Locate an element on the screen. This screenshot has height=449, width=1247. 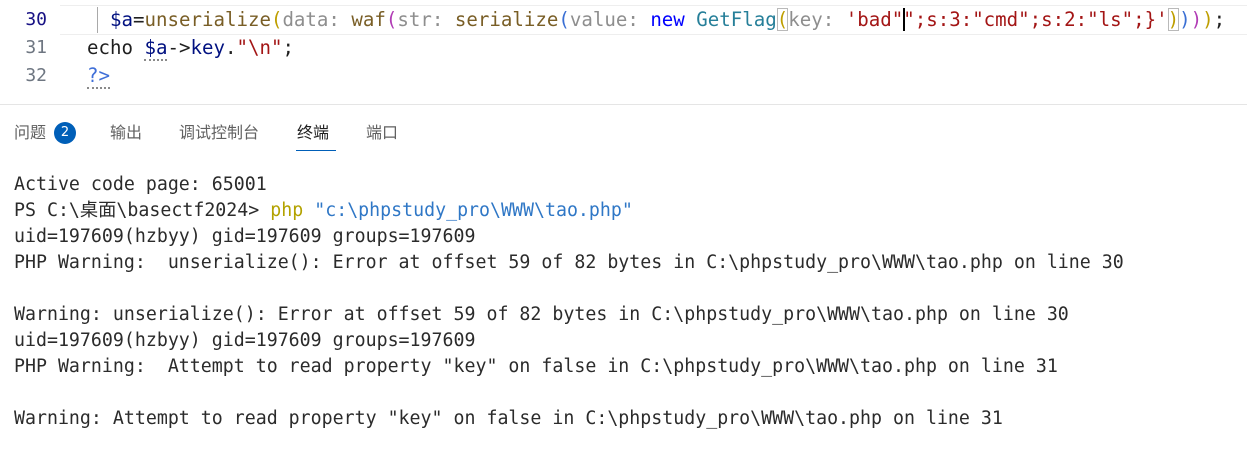
code-line: 32 ?> is located at coordinates (623, 76).